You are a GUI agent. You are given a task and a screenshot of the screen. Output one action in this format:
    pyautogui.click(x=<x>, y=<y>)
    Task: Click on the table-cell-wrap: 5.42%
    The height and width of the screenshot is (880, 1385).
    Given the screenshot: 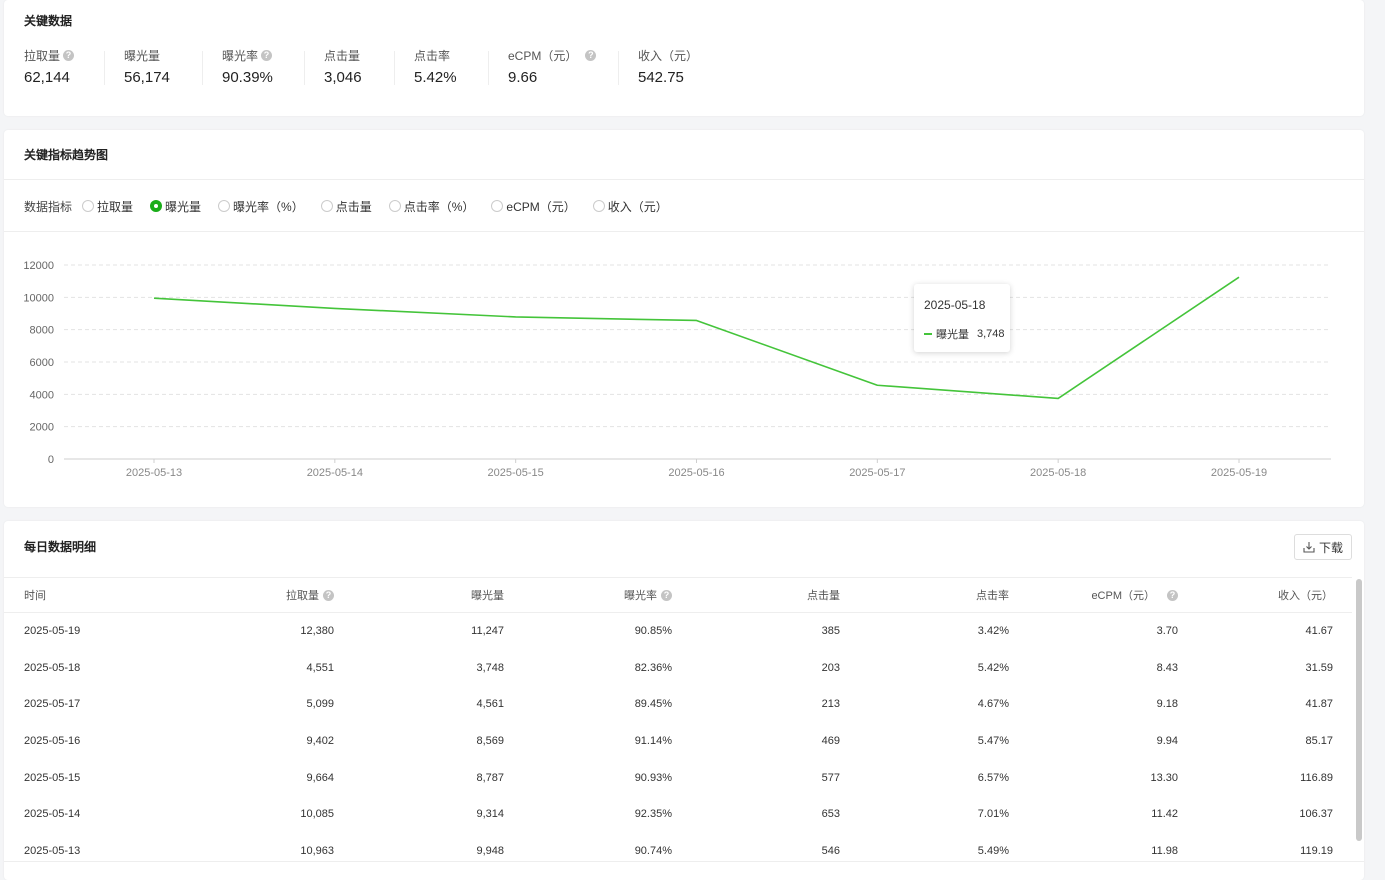 What is the action you would take?
    pyautogui.click(x=993, y=668)
    